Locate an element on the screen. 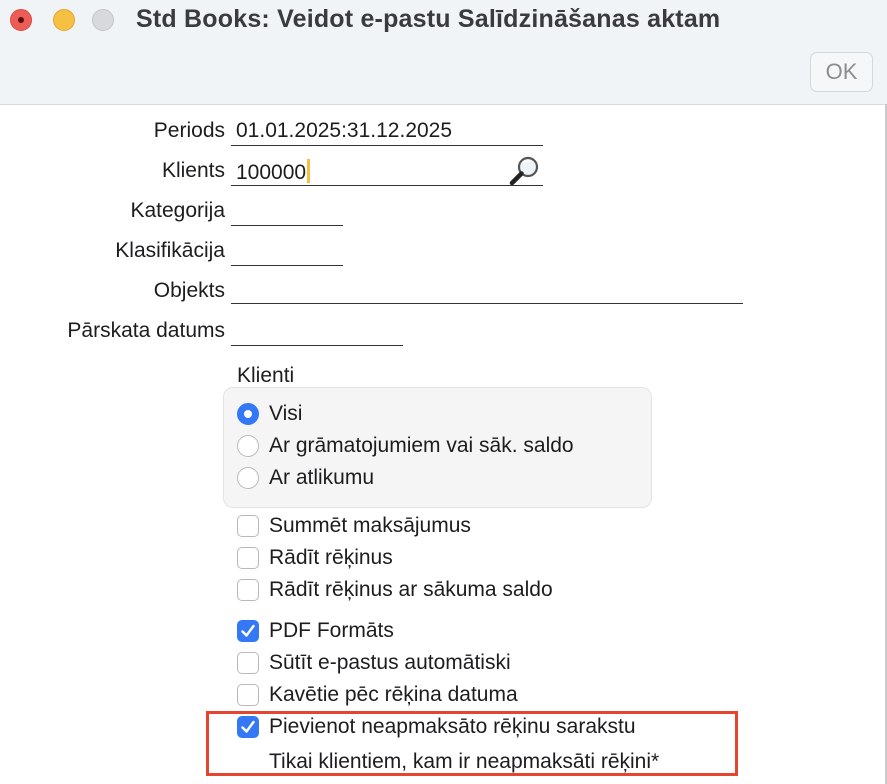 The image size is (887, 784). radio-visi-label: Visi is located at coordinates (285, 414).